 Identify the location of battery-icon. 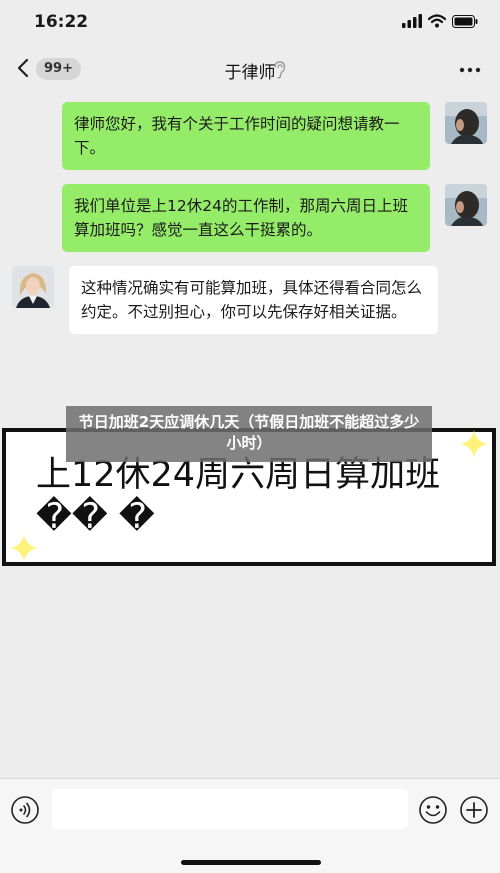
(465, 21).